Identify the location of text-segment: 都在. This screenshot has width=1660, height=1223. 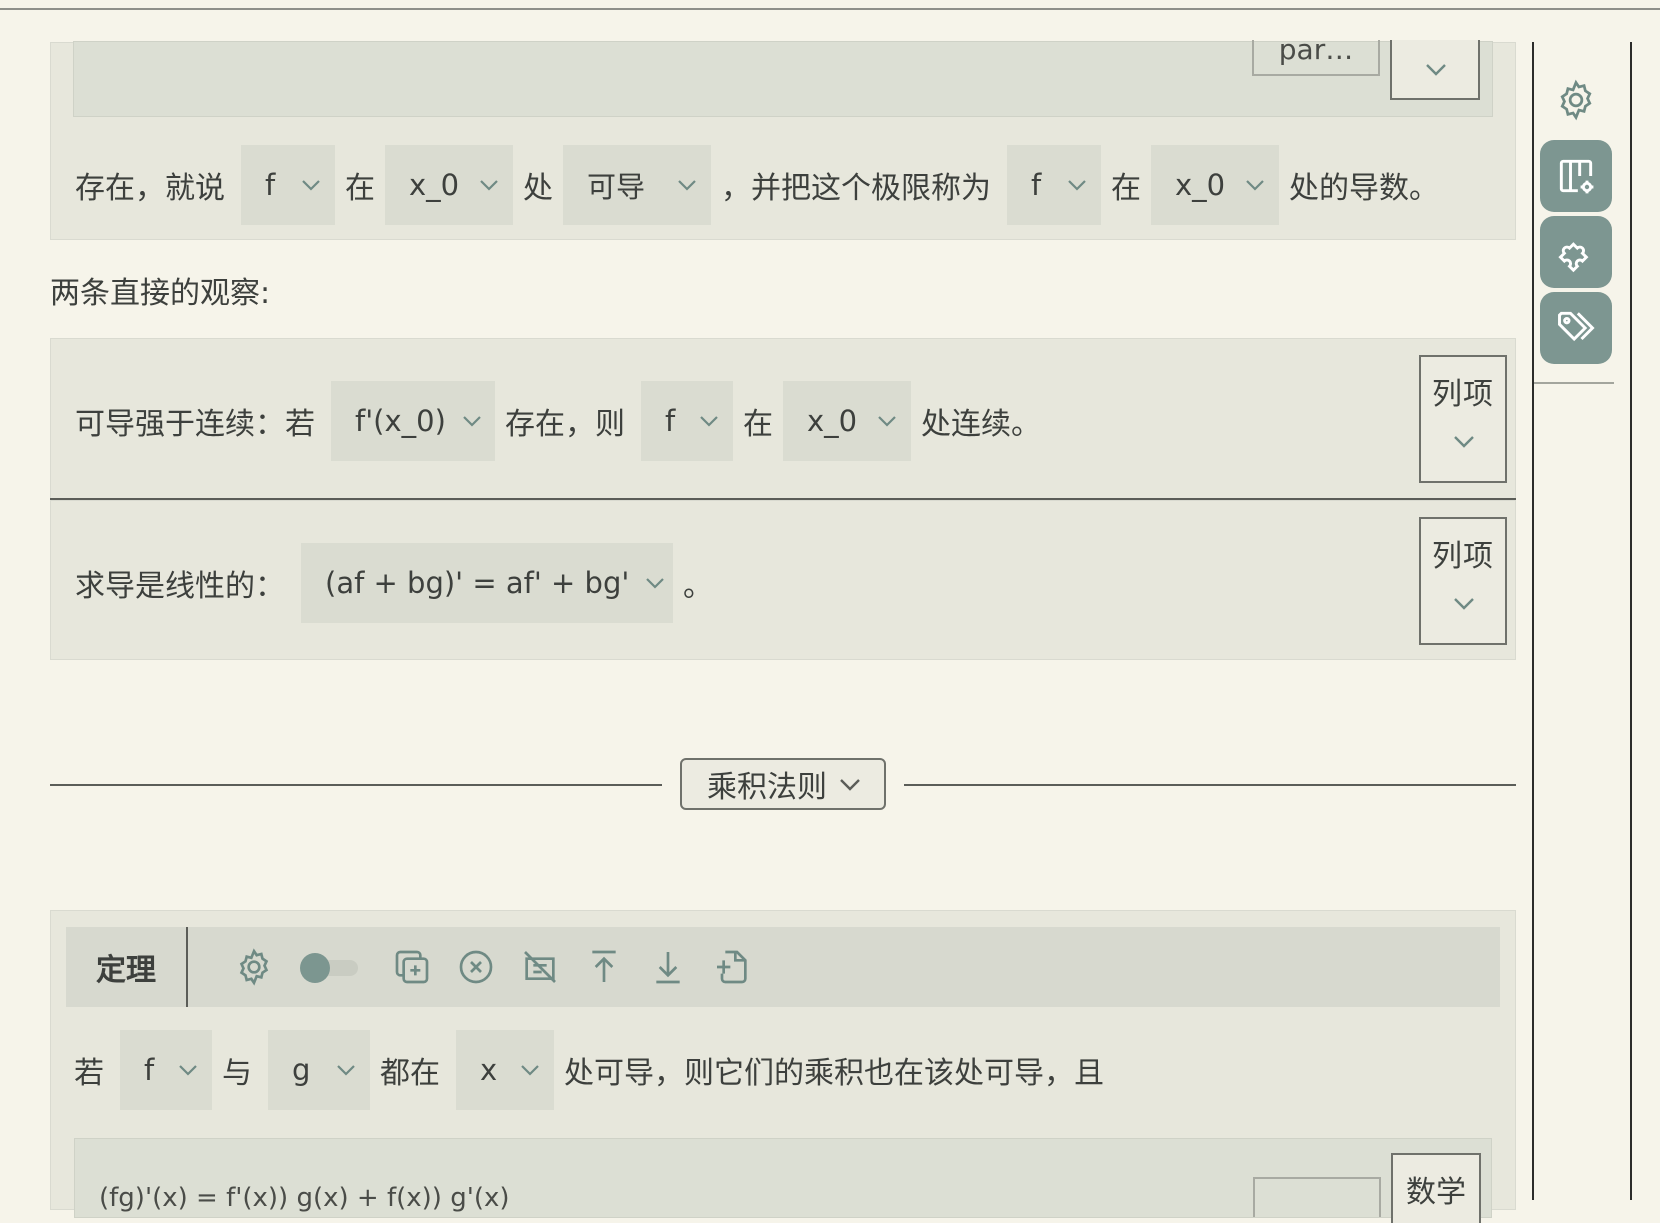
(410, 1073).